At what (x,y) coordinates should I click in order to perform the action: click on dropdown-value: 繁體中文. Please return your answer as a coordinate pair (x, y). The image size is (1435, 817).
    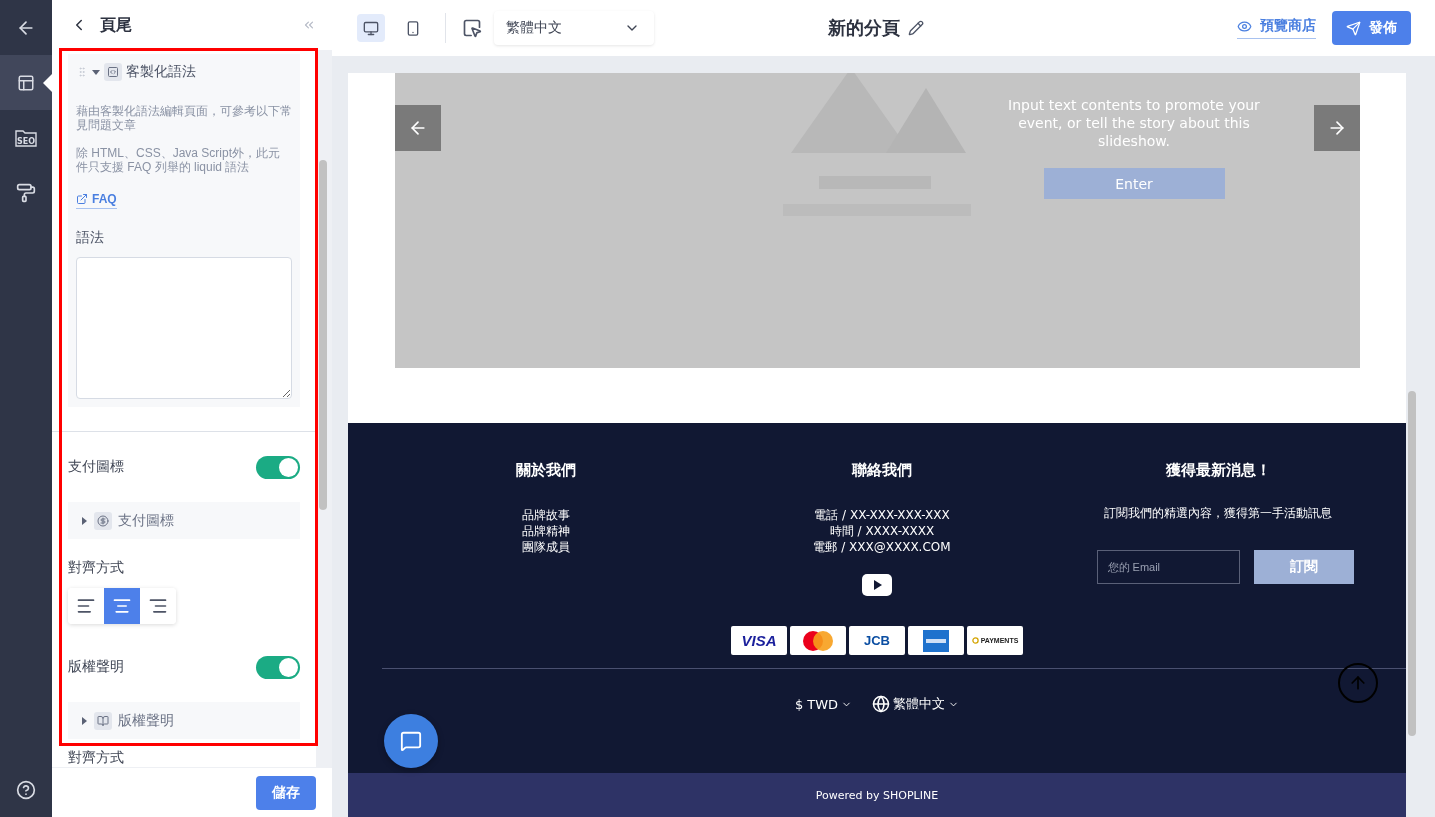
    Looking at the image, I should click on (534, 28).